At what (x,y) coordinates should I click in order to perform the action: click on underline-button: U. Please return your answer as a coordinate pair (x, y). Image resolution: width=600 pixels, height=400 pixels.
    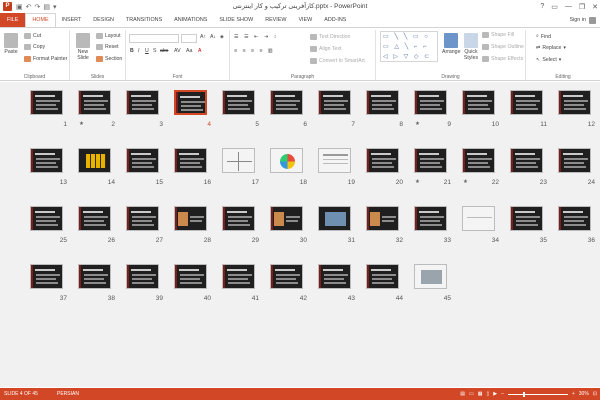
    Looking at the image, I should click on (147, 51).